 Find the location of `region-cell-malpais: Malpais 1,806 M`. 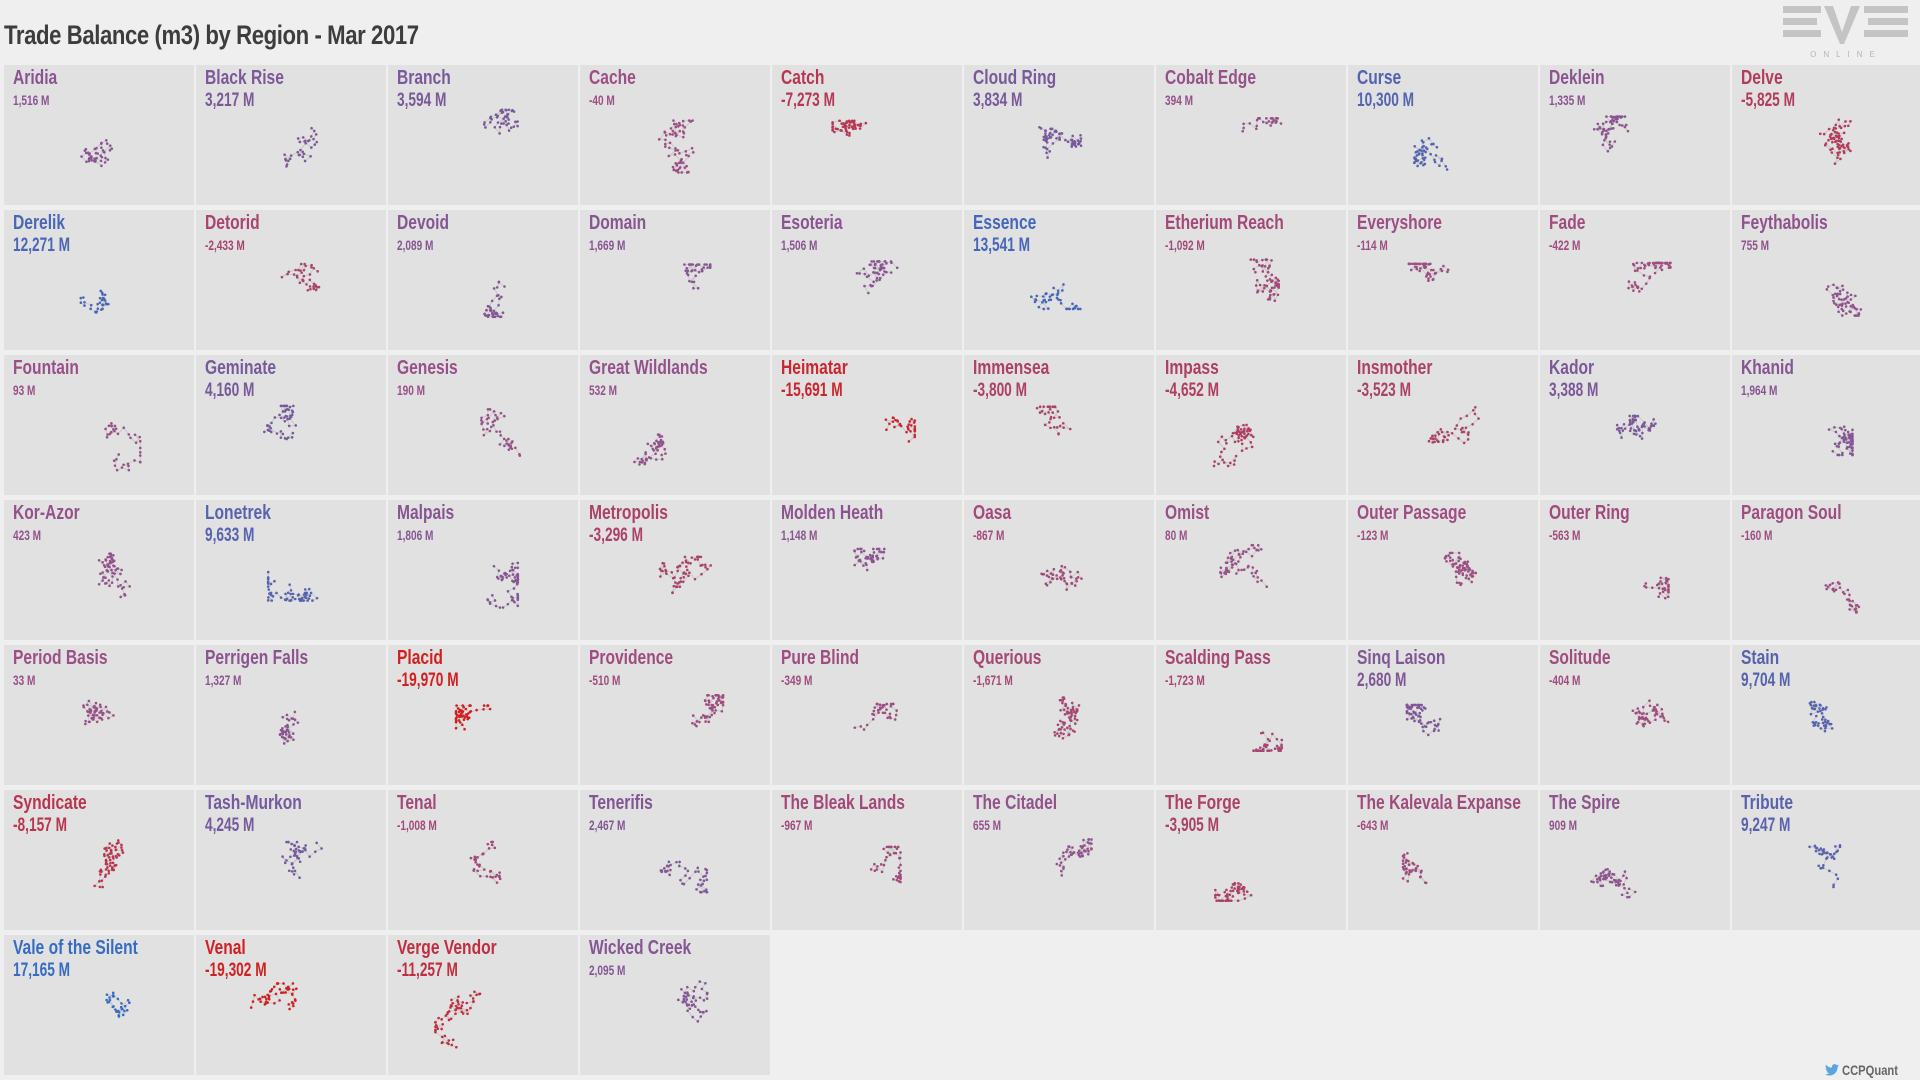

region-cell-malpais: Malpais 1,806 M is located at coordinates (483, 570).